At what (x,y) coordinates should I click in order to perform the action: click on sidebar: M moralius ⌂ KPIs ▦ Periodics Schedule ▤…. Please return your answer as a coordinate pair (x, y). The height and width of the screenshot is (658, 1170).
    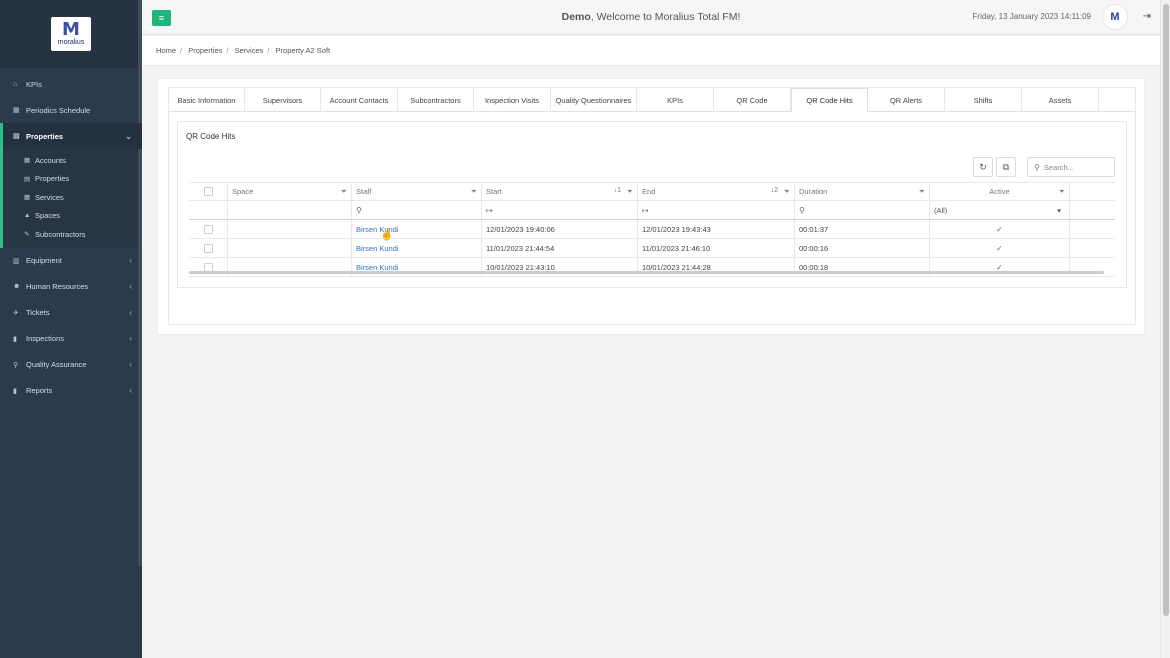
    Looking at the image, I should click on (71, 329).